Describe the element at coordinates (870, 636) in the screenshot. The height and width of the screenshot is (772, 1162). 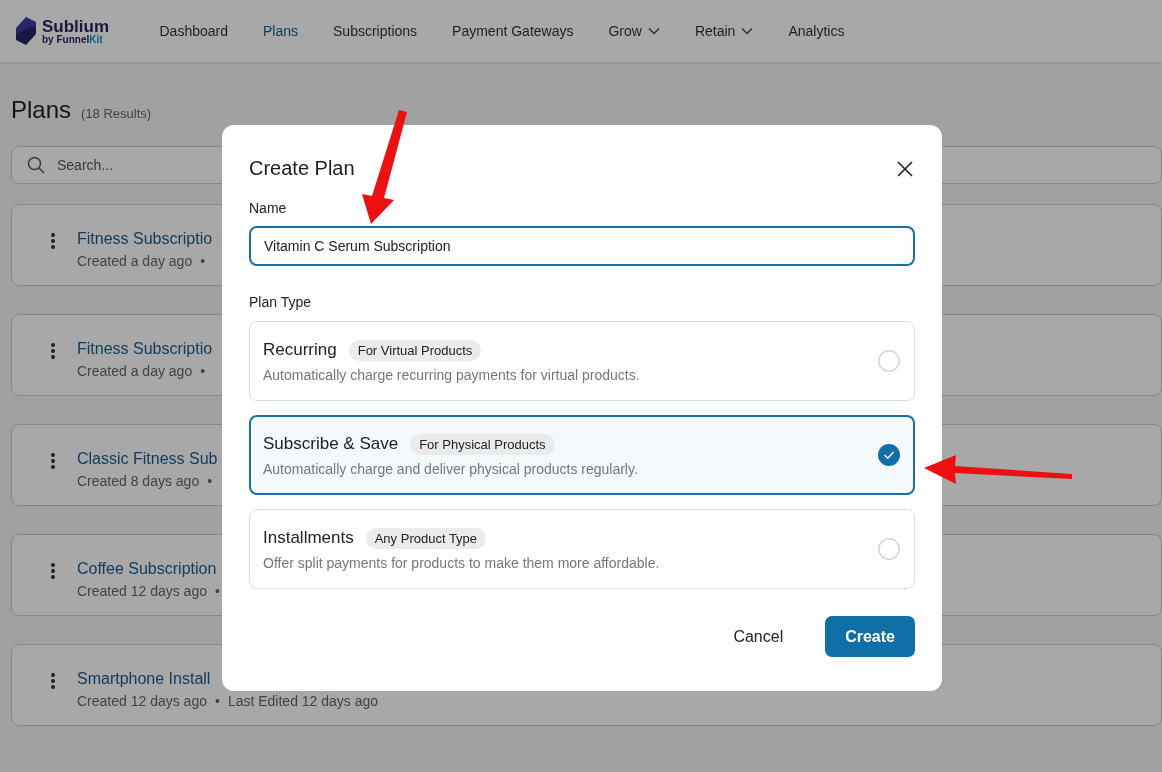
I see `create-button: Create` at that location.